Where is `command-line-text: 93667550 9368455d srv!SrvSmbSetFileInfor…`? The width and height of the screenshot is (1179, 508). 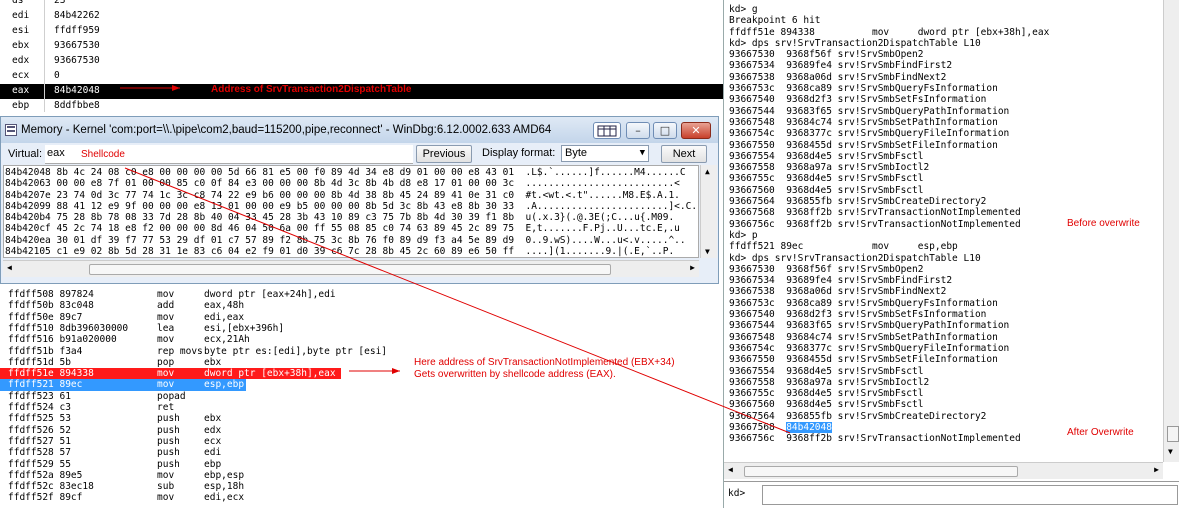 command-line-text: 93667550 9368455d srv!SrvSmbSetFileInfor… is located at coordinates (863, 145).